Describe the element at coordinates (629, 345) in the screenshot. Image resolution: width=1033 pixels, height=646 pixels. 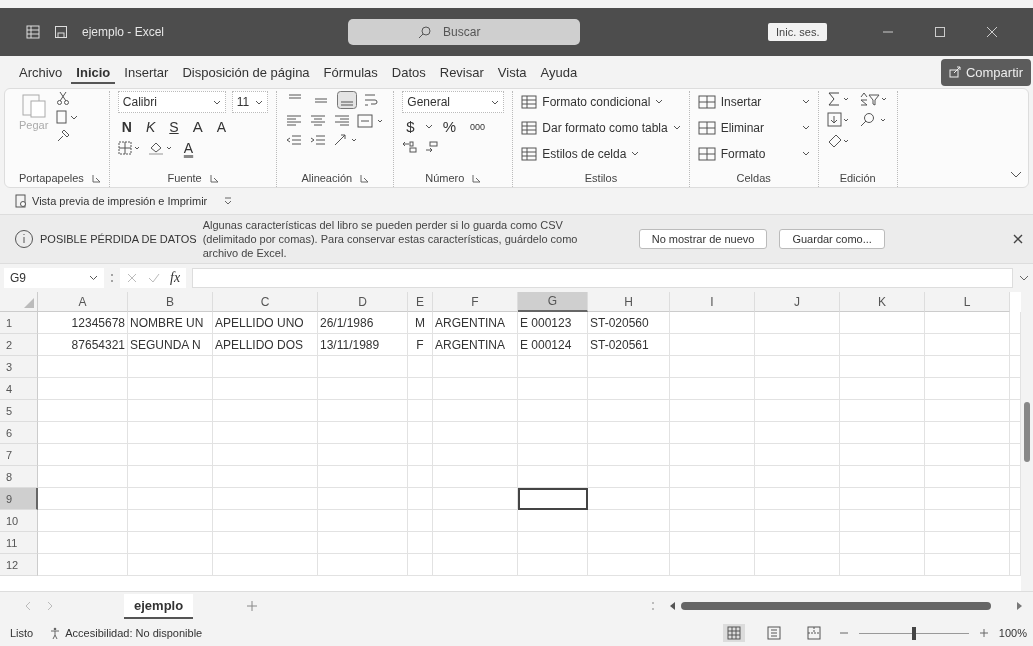
I see `table-cell: ST-020561` at that location.